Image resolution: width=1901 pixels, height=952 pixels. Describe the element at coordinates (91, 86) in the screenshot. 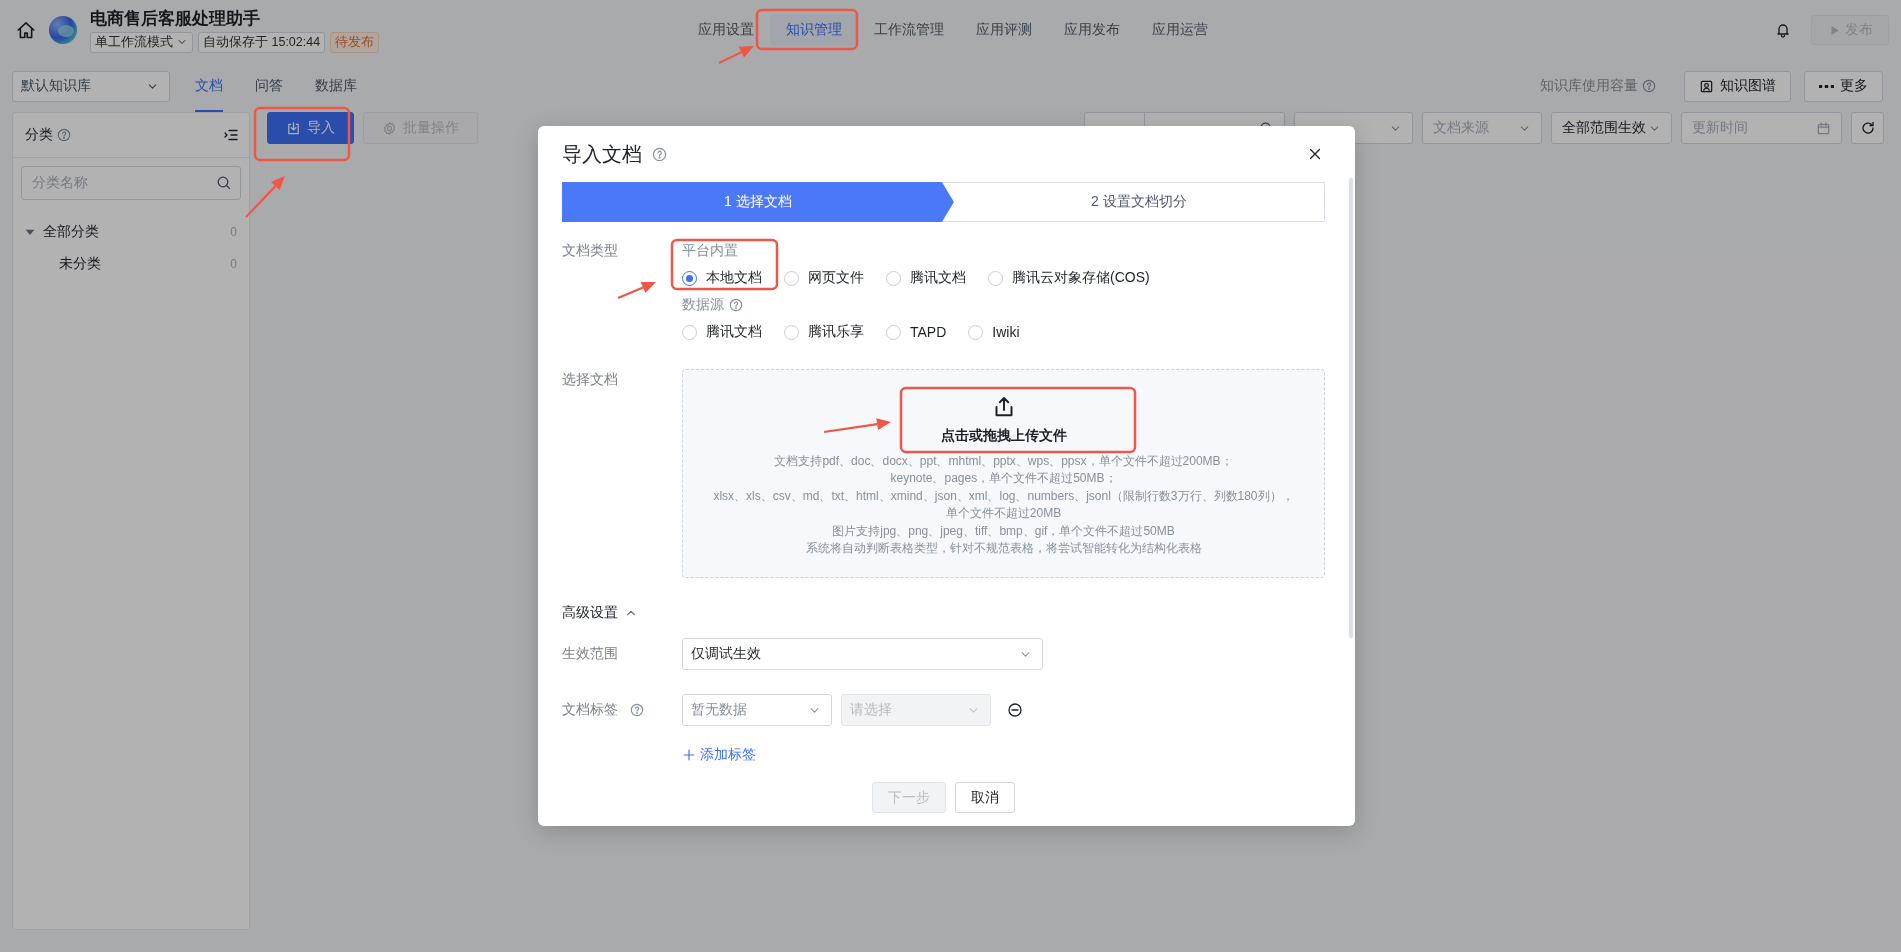

I see `knowledge-base-select: 默认知识库` at that location.